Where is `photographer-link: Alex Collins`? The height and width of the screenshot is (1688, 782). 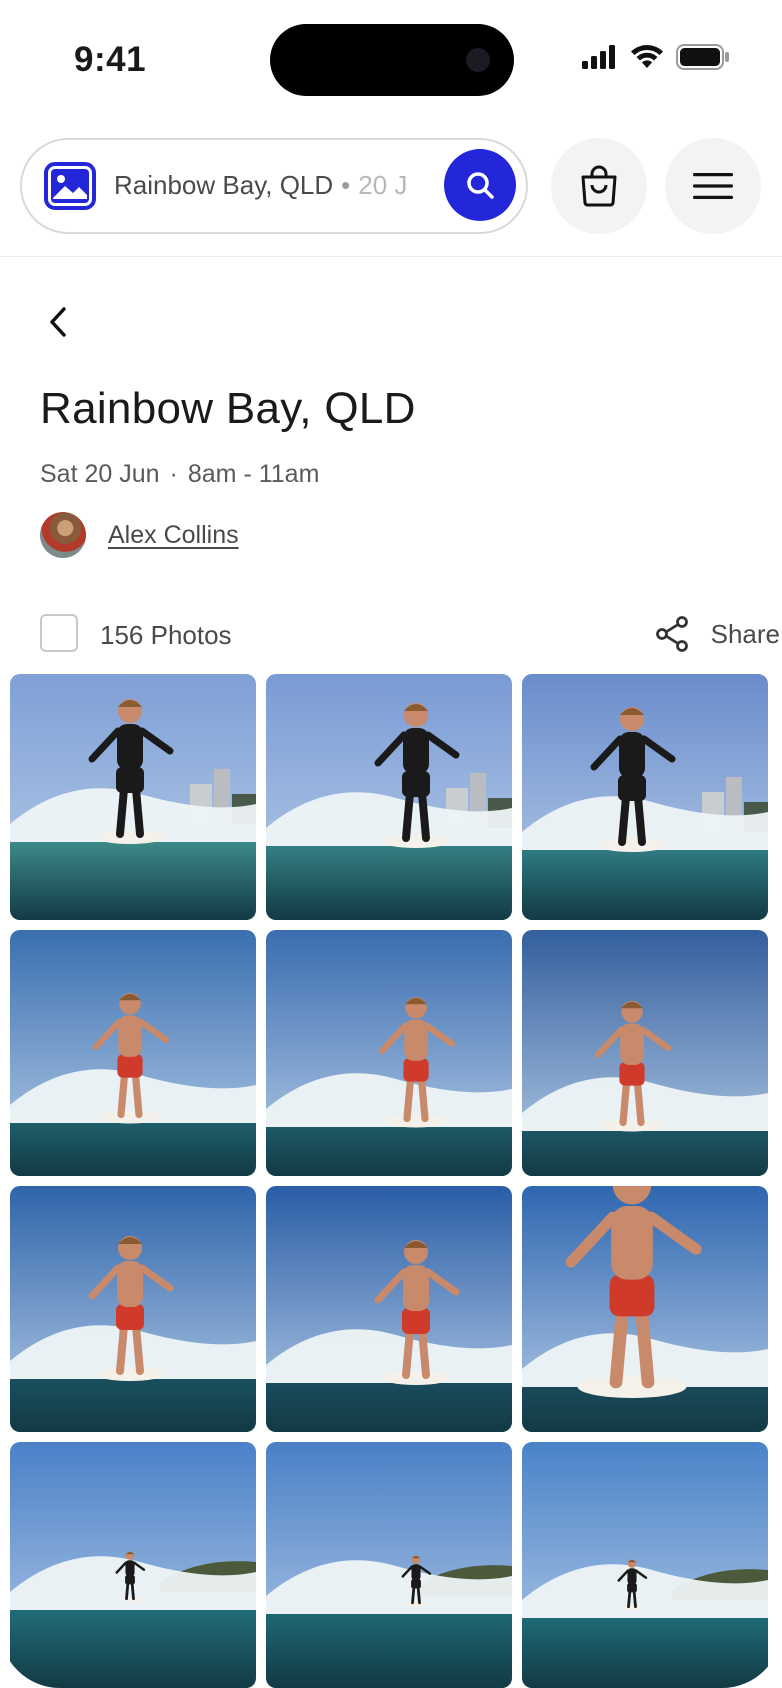
photographer-link: Alex Collins is located at coordinates (173, 535).